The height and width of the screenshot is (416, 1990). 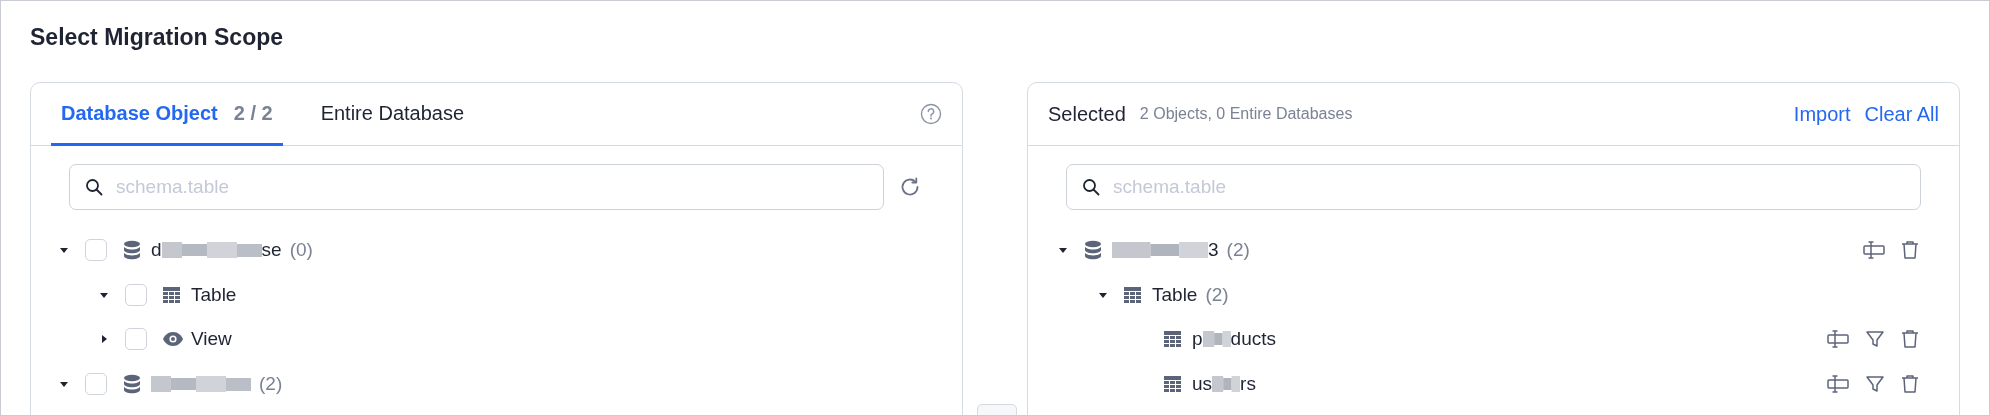 I want to click on tree-item-label: View, so click(x=211, y=339).